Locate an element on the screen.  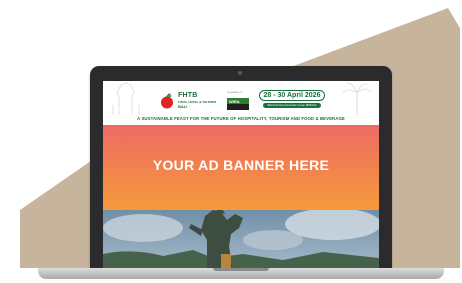
organiser-logo: ORGANISED BY WIRA is located at coordinates (240, 102).